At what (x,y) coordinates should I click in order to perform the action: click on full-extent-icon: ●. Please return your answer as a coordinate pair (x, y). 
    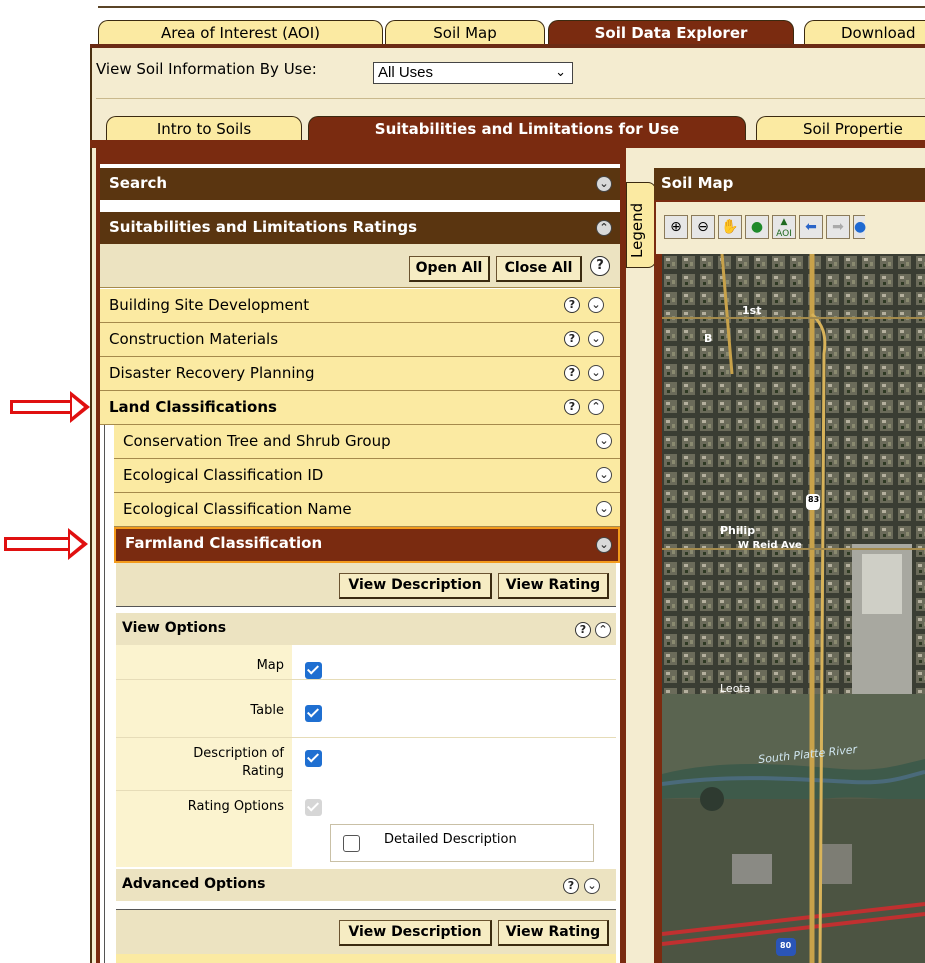
    Looking at the image, I should click on (757, 227).